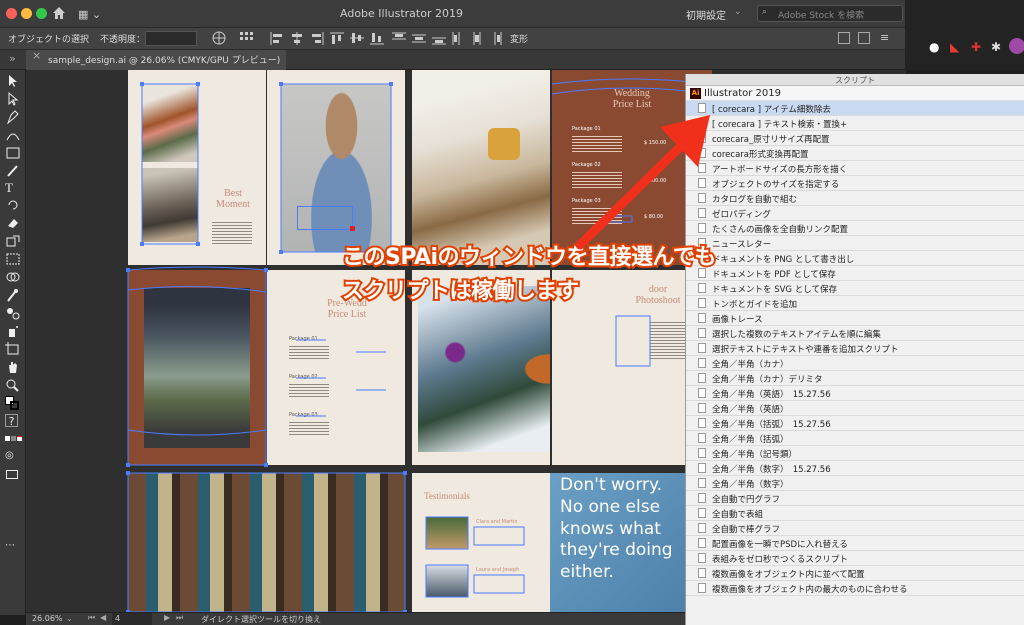 The image size is (1024, 625). I want to click on stock-search-input: ⌕ Adobe Stock を検索, so click(830, 13).